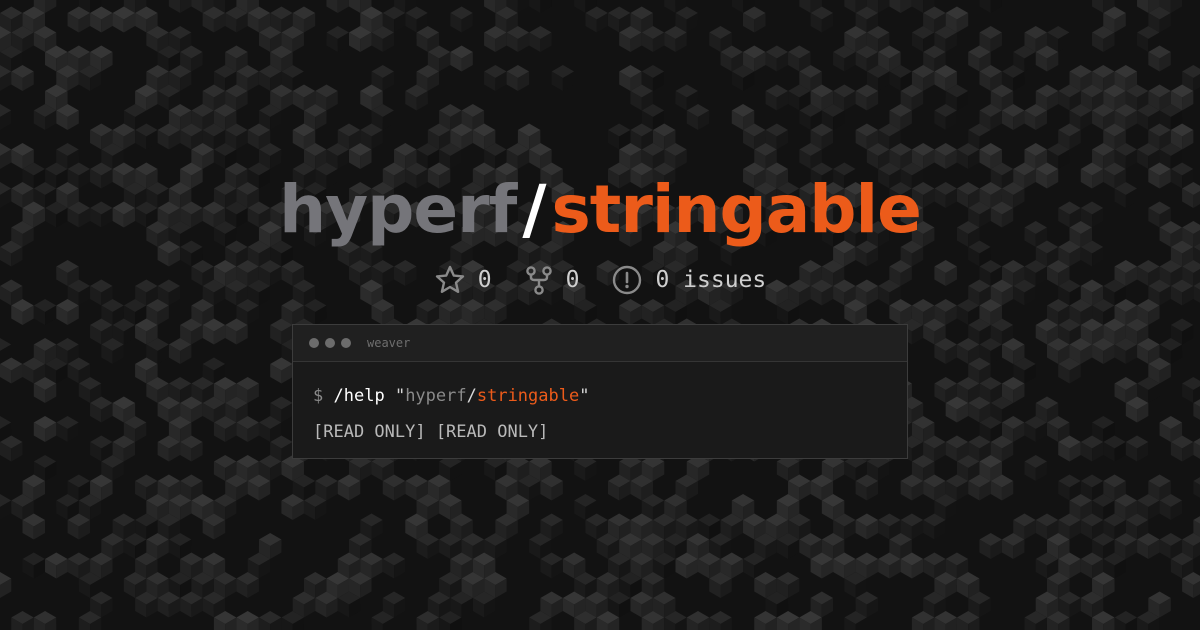  Describe the element at coordinates (471, 396) in the screenshot. I see `arg-slash: /` at that location.